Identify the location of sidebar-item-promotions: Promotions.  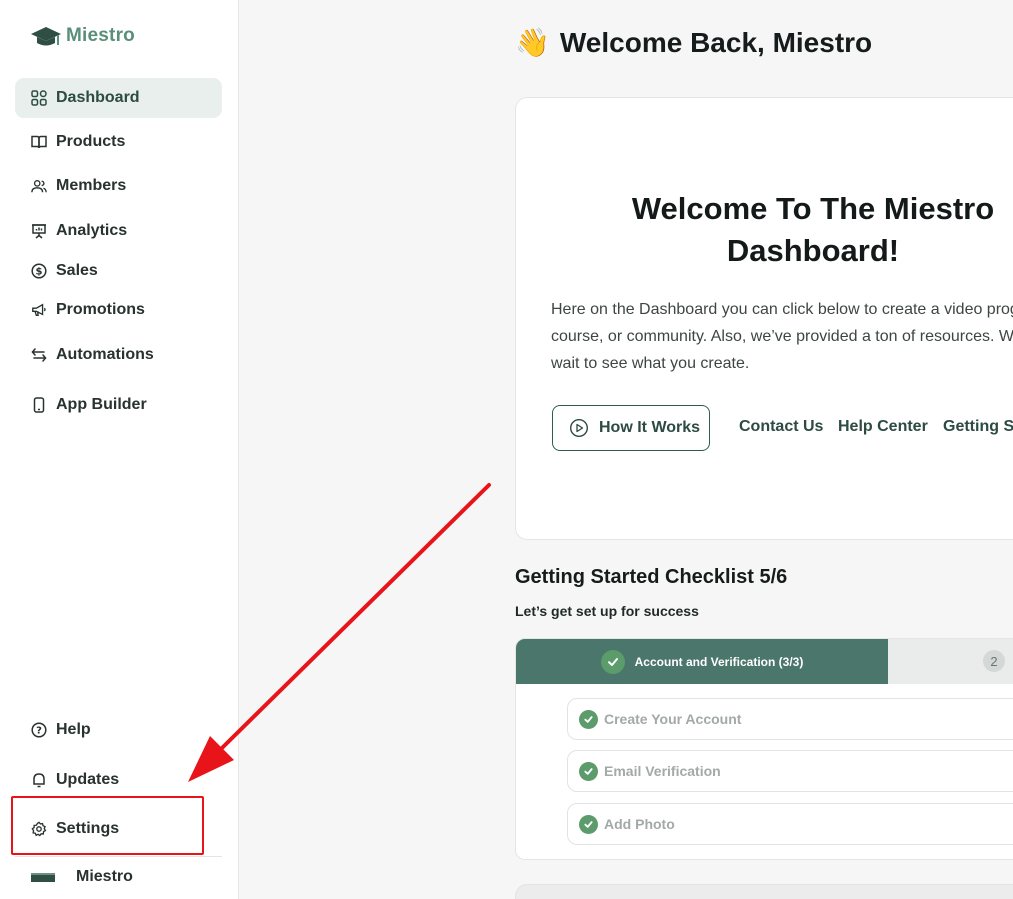
(118, 310).